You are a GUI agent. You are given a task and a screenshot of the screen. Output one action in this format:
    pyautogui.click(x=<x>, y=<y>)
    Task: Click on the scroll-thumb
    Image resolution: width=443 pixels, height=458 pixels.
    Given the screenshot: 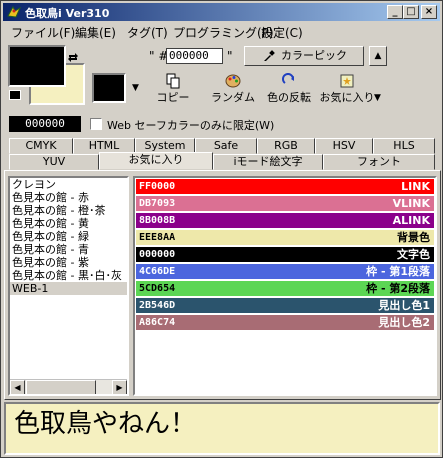 What is the action you would take?
    pyautogui.click(x=61, y=387)
    